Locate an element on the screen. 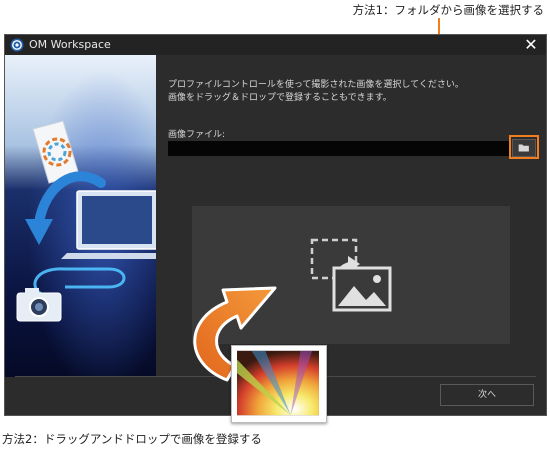 The width and height of the screenshot is (550, 450). title-bar: OM Workspace ✕ is located at coordinates (275, 45).